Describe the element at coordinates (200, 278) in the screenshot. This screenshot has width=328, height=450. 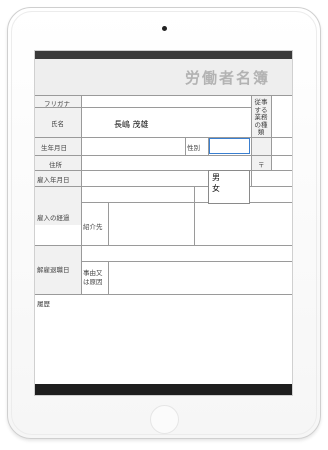
I see `reason-field` at that location.